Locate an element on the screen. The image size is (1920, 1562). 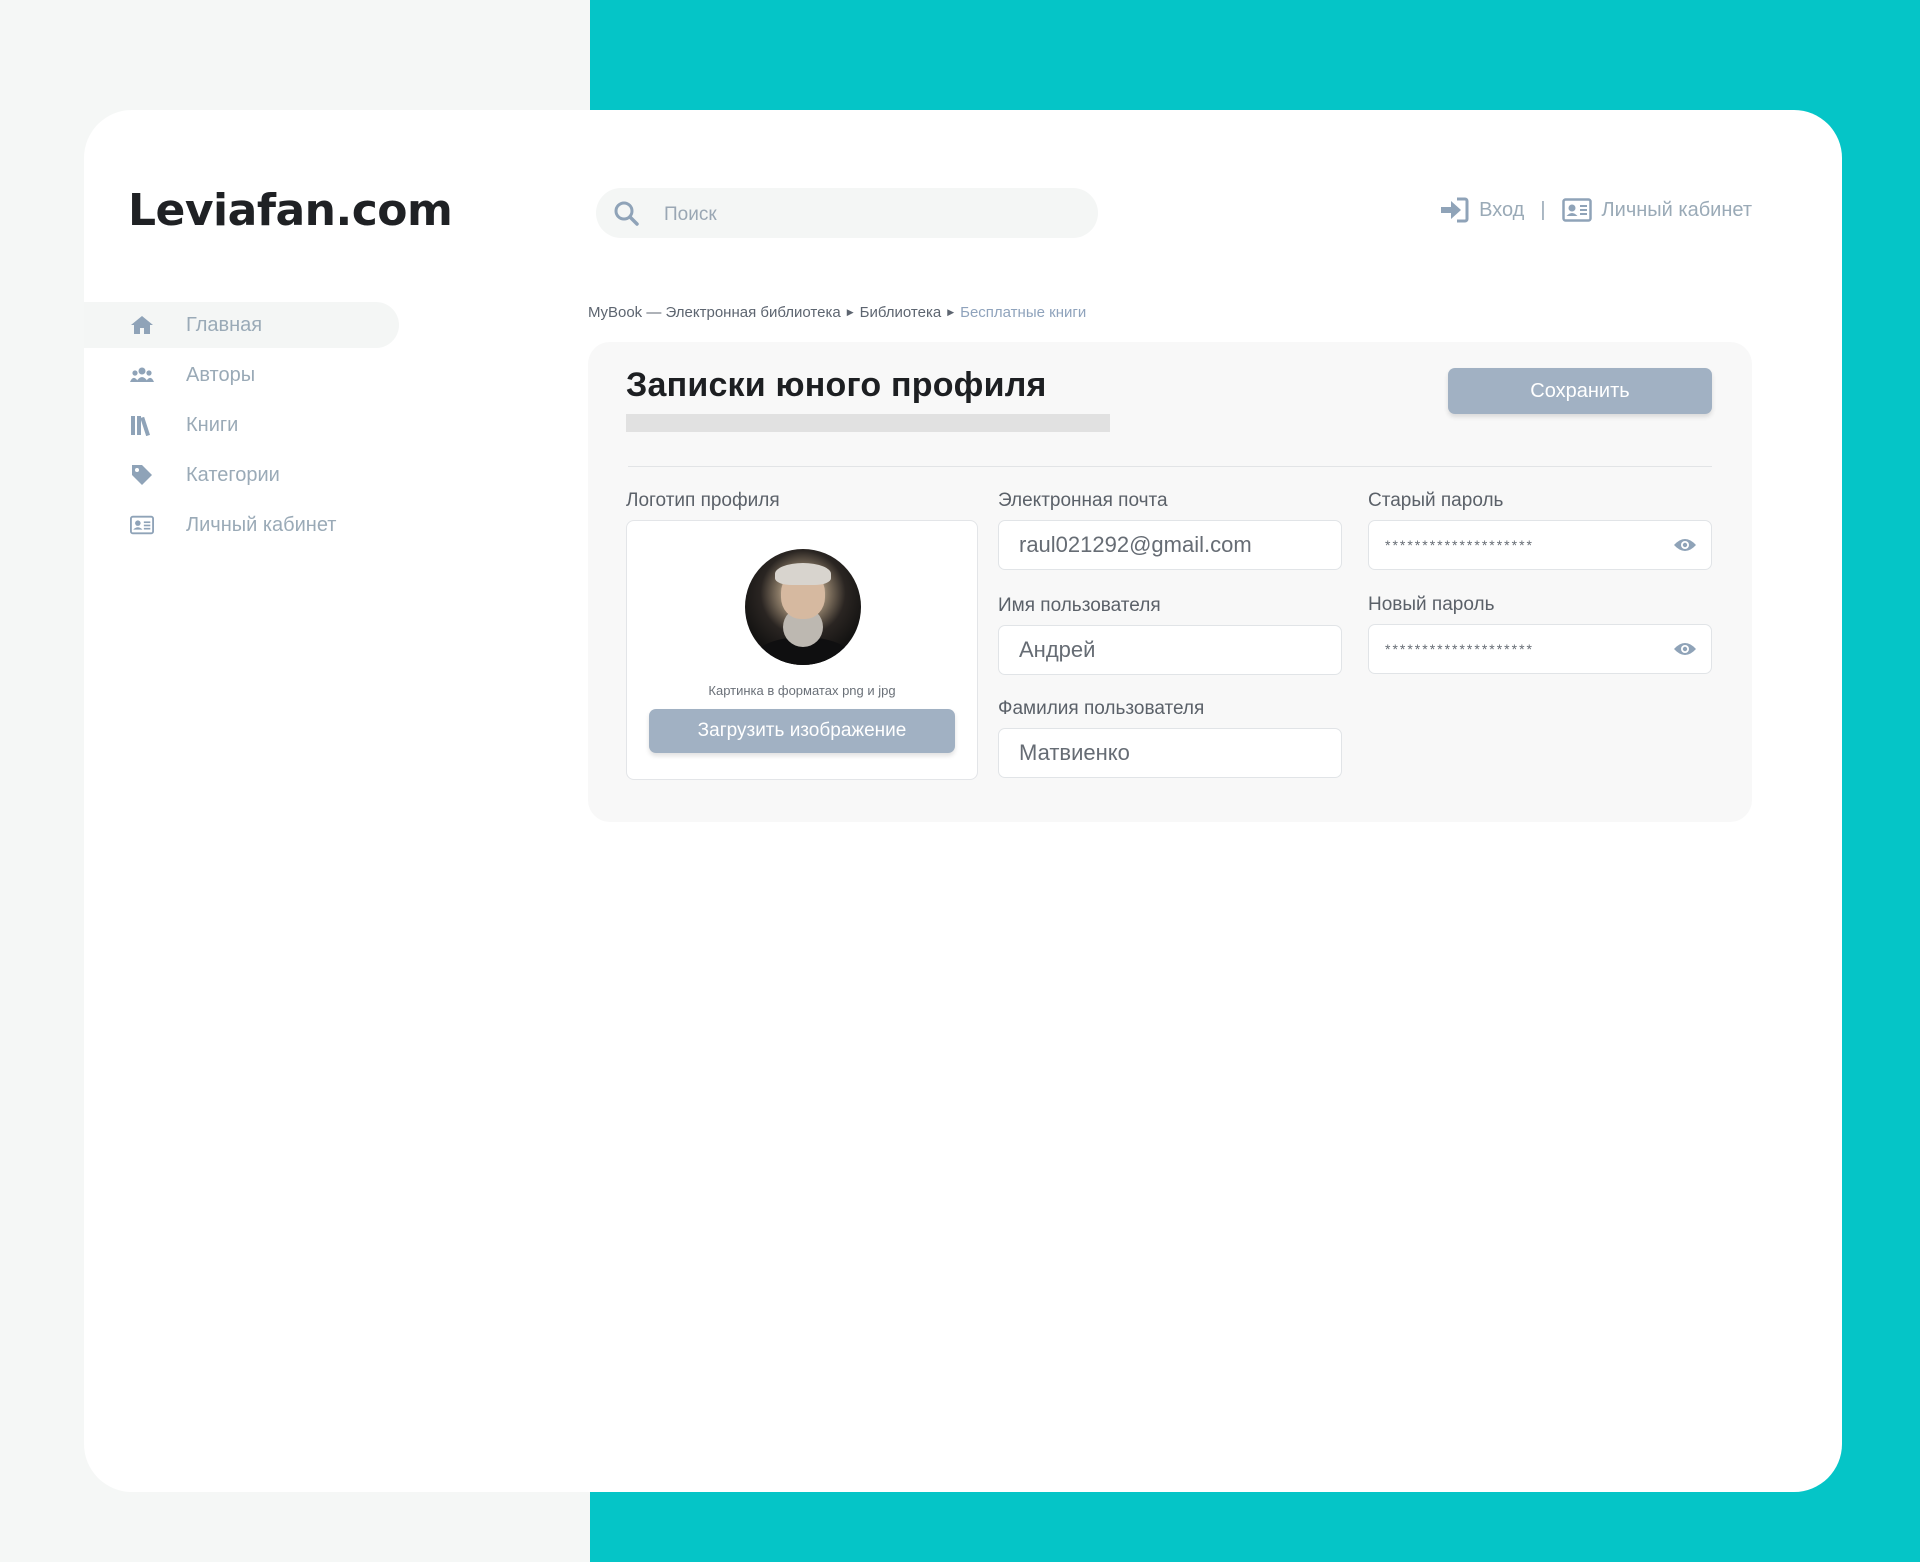
login-link: Вход is located at coordinates (1501, 210).